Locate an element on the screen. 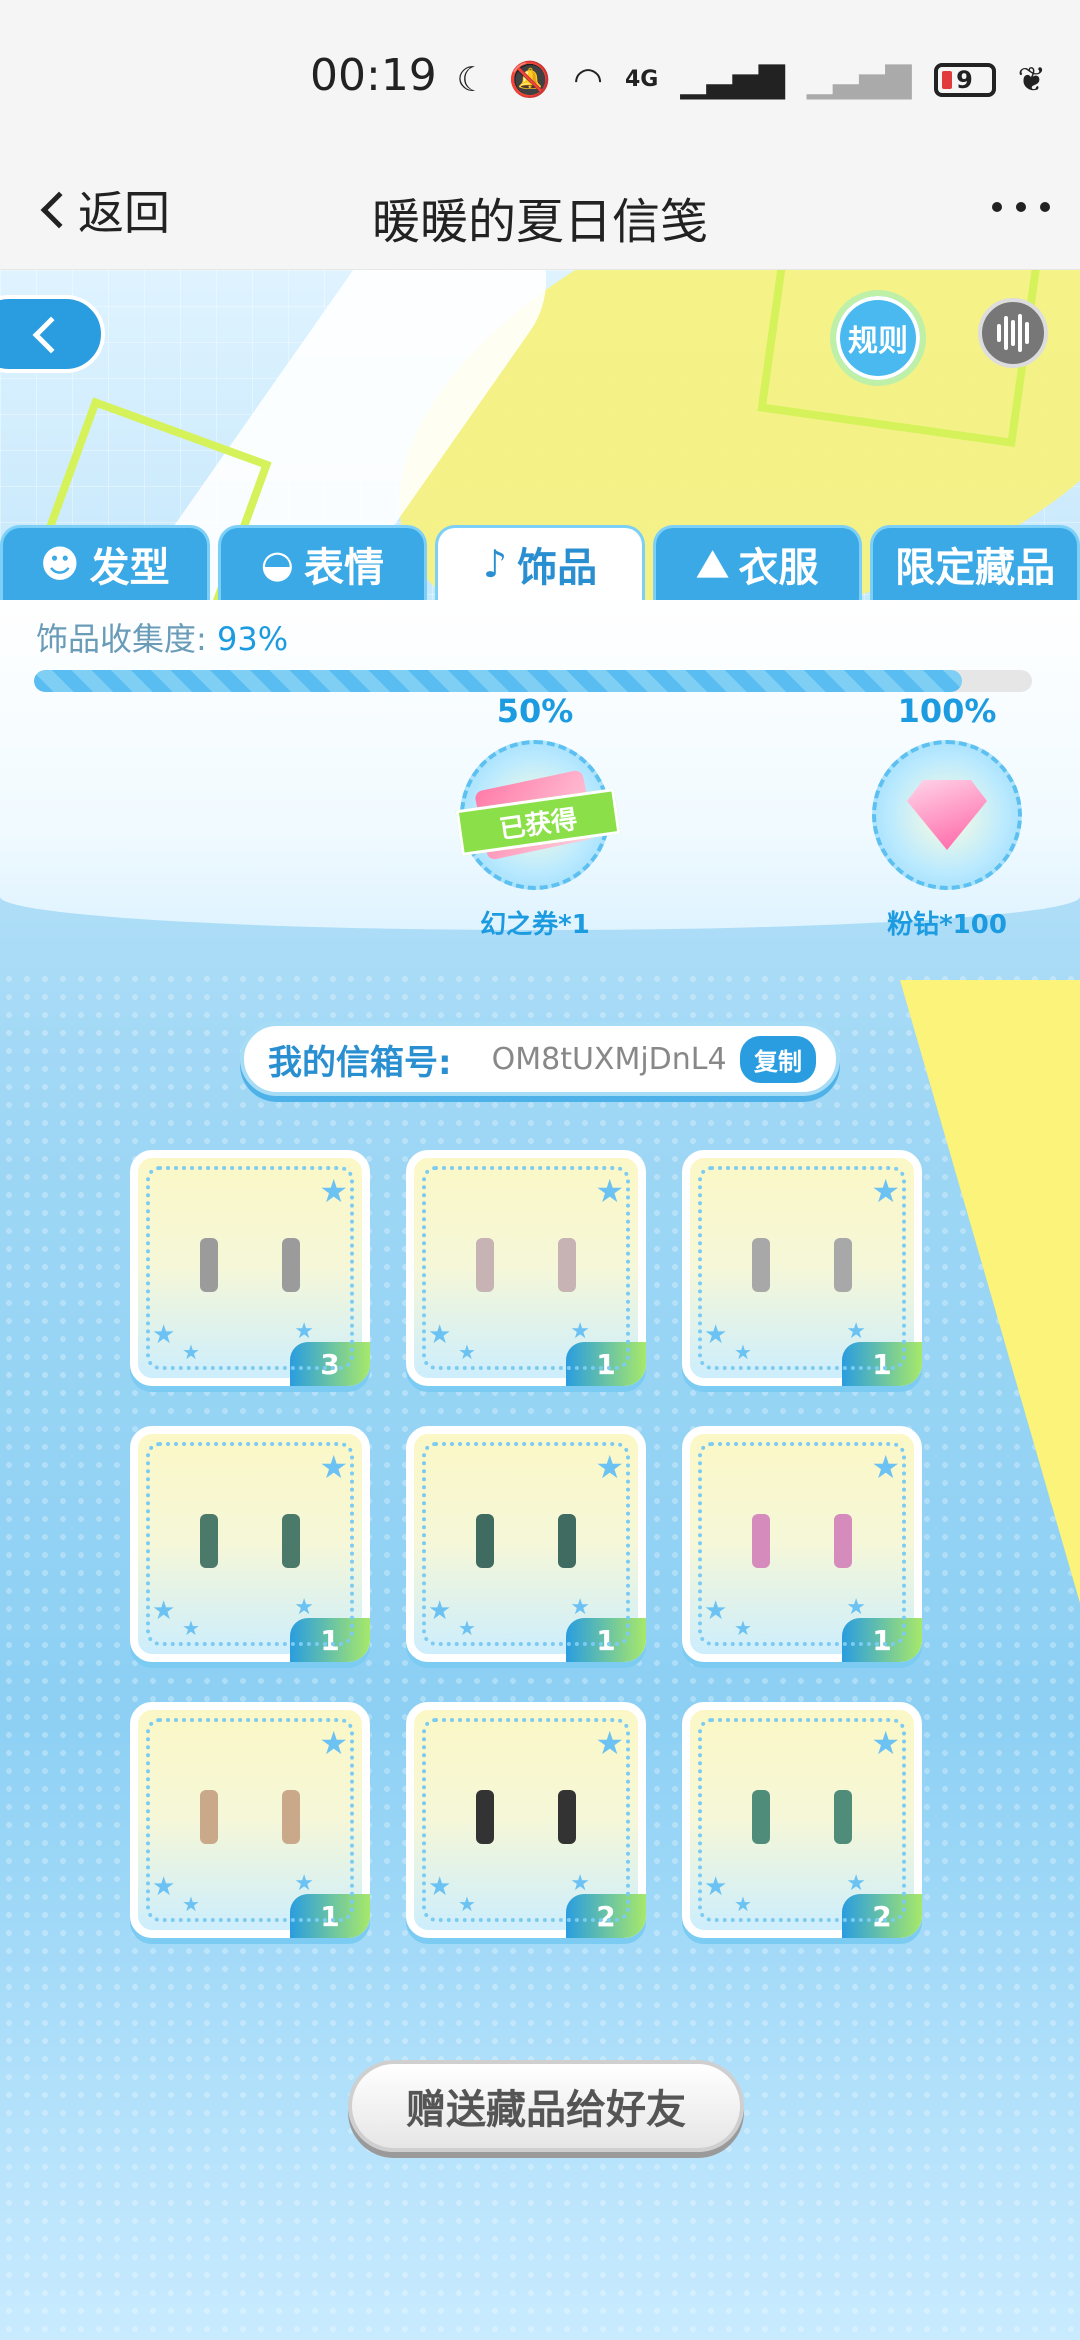 This screenshot has height=2340, width=1080. rules-button: 规则 is located at coordinates (878, 338).